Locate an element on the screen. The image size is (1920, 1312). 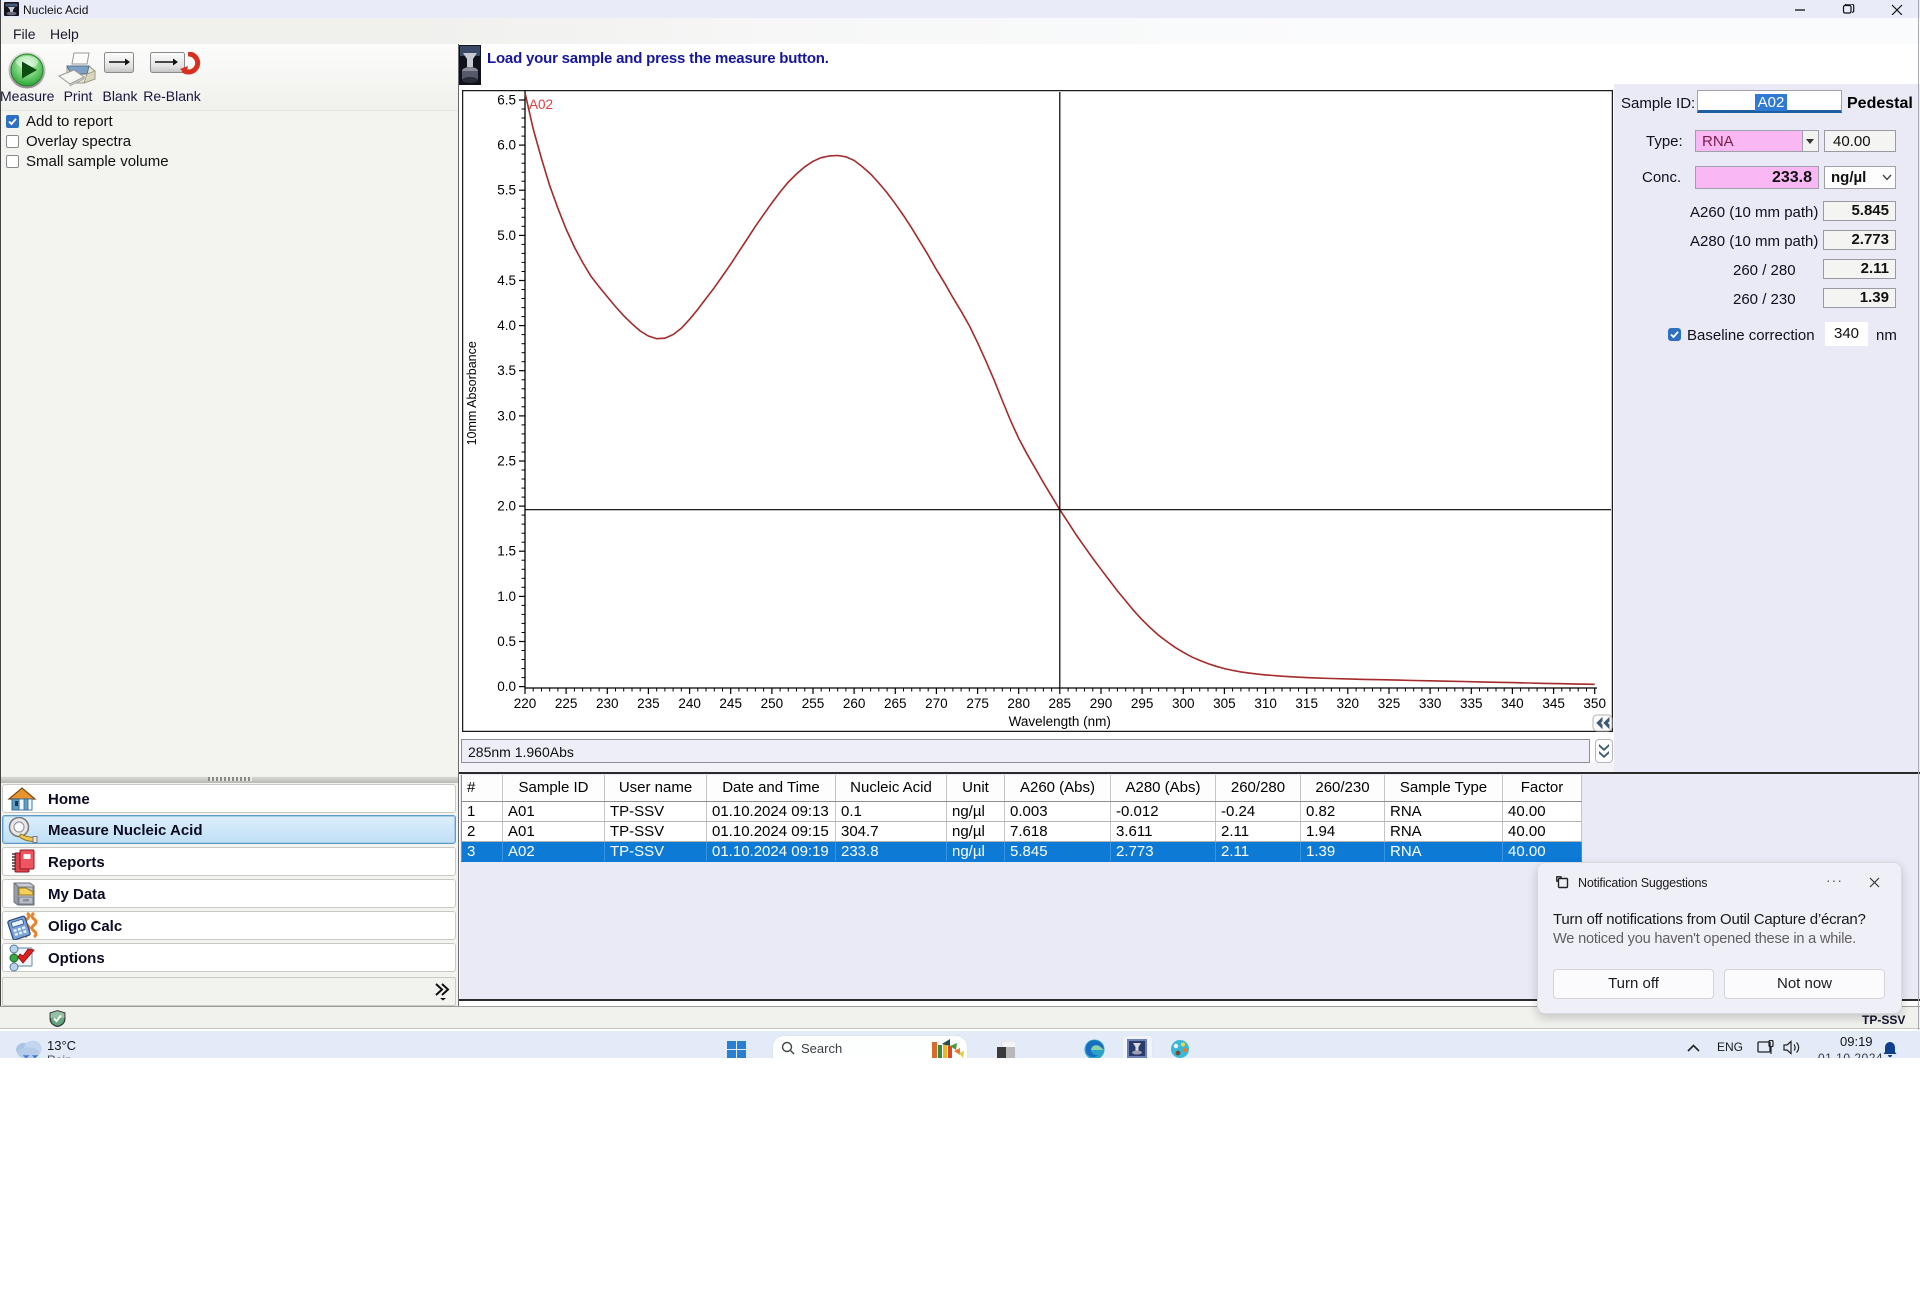
svg-text: 240 is located at coordinates (689, 703).